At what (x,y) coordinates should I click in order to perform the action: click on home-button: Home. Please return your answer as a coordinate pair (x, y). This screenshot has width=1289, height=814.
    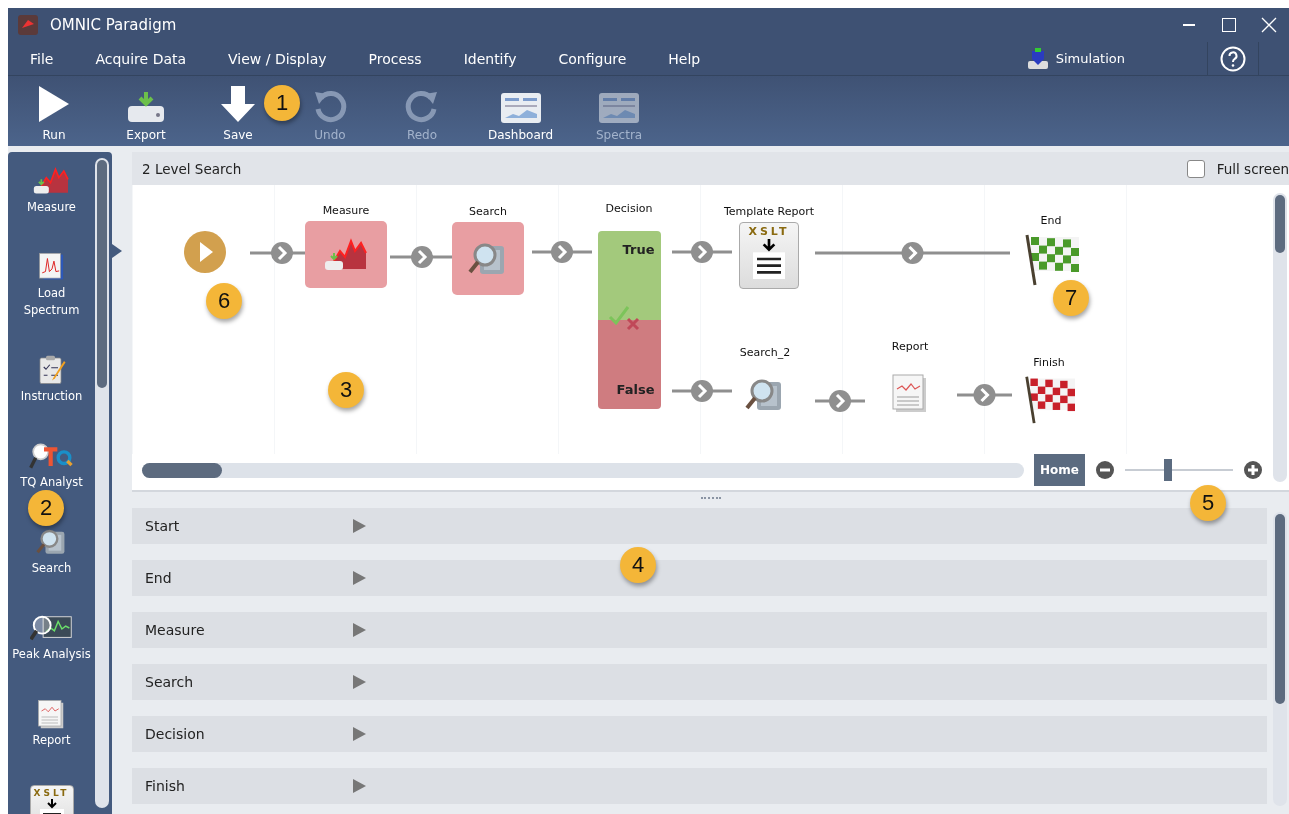
    Looking at the image, I should click on (1059, 470).